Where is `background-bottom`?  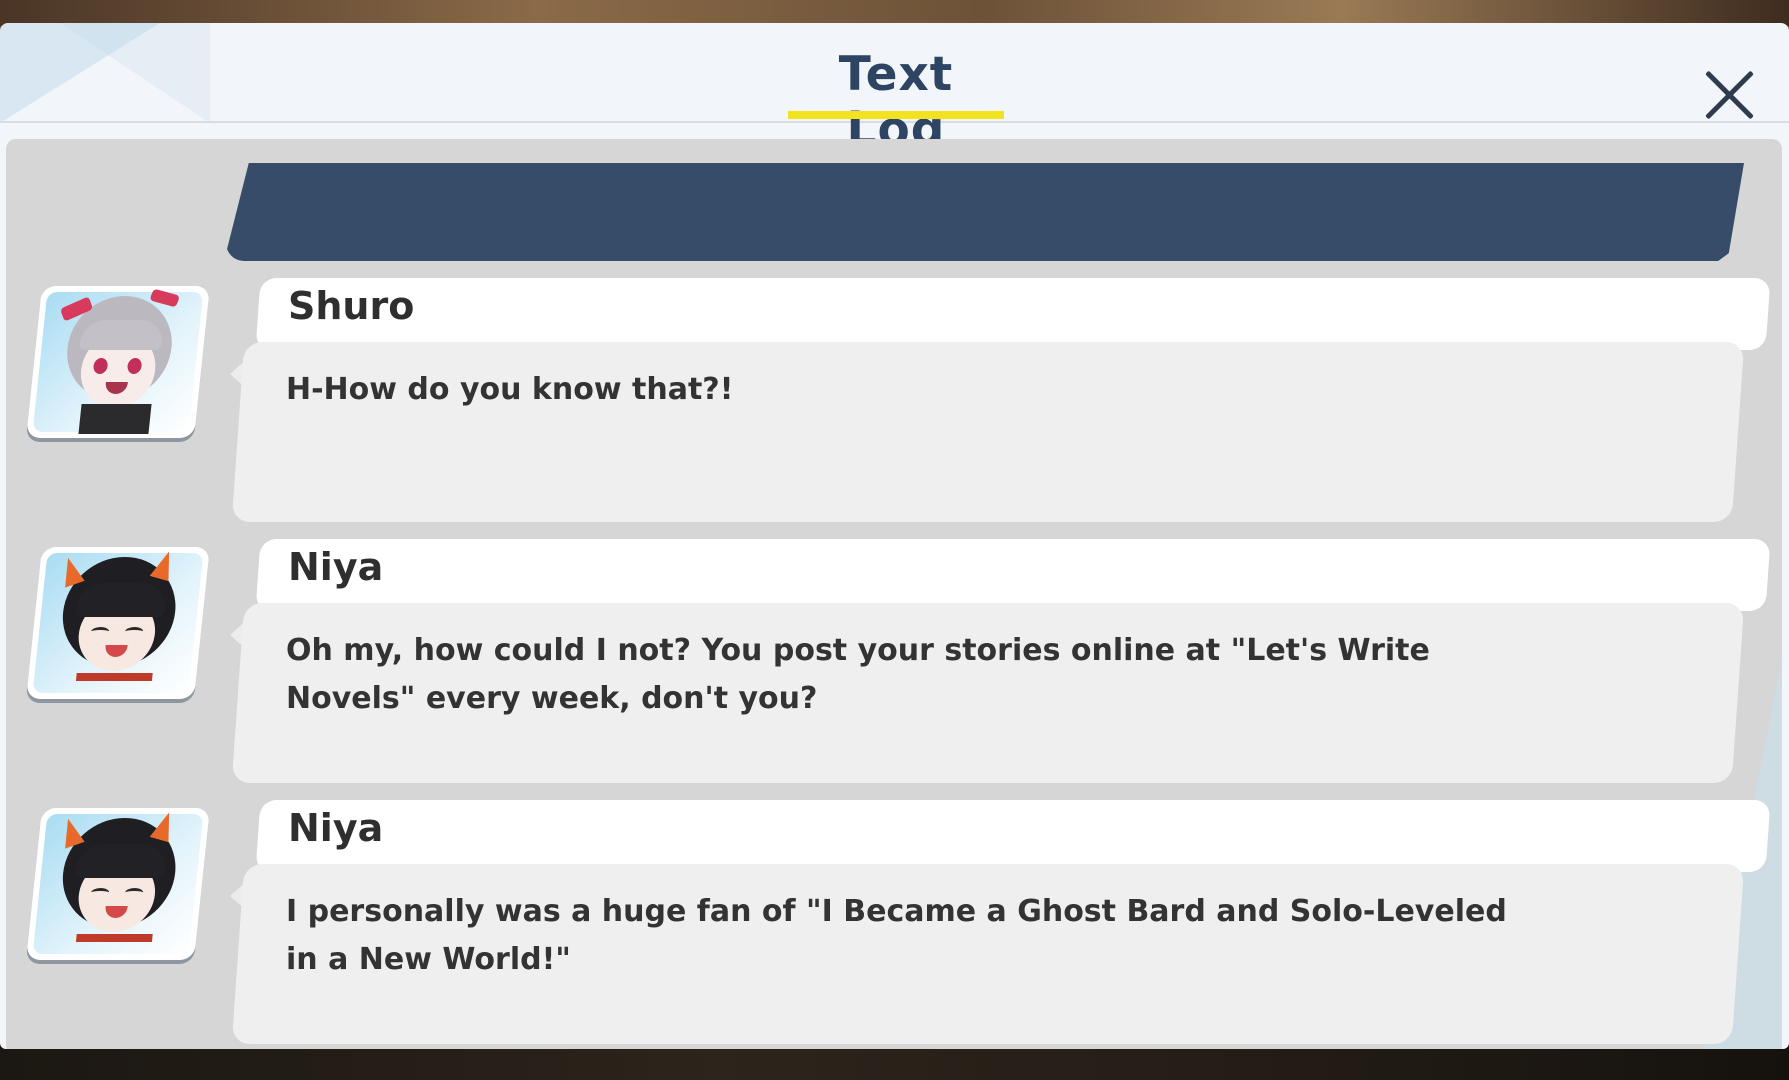 background-bottom is located at coordinates (894, 1063).